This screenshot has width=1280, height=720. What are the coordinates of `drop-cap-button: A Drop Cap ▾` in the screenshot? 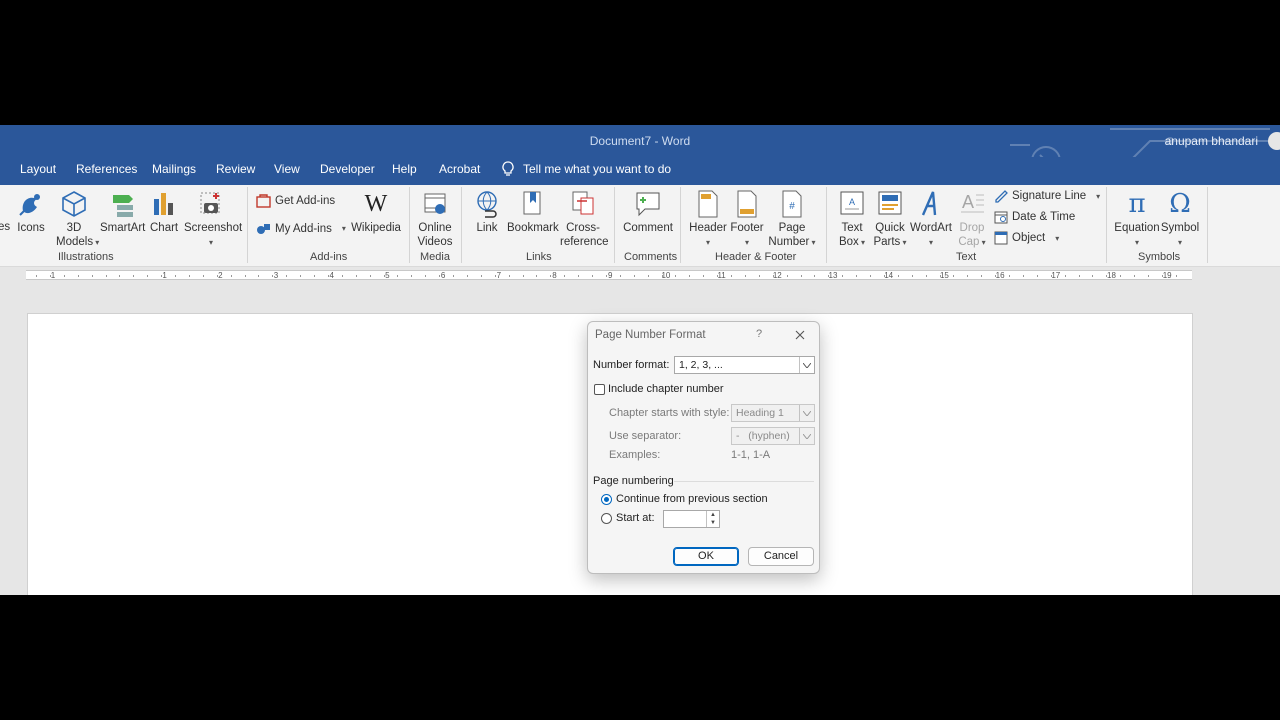 It's located at (972, 219).